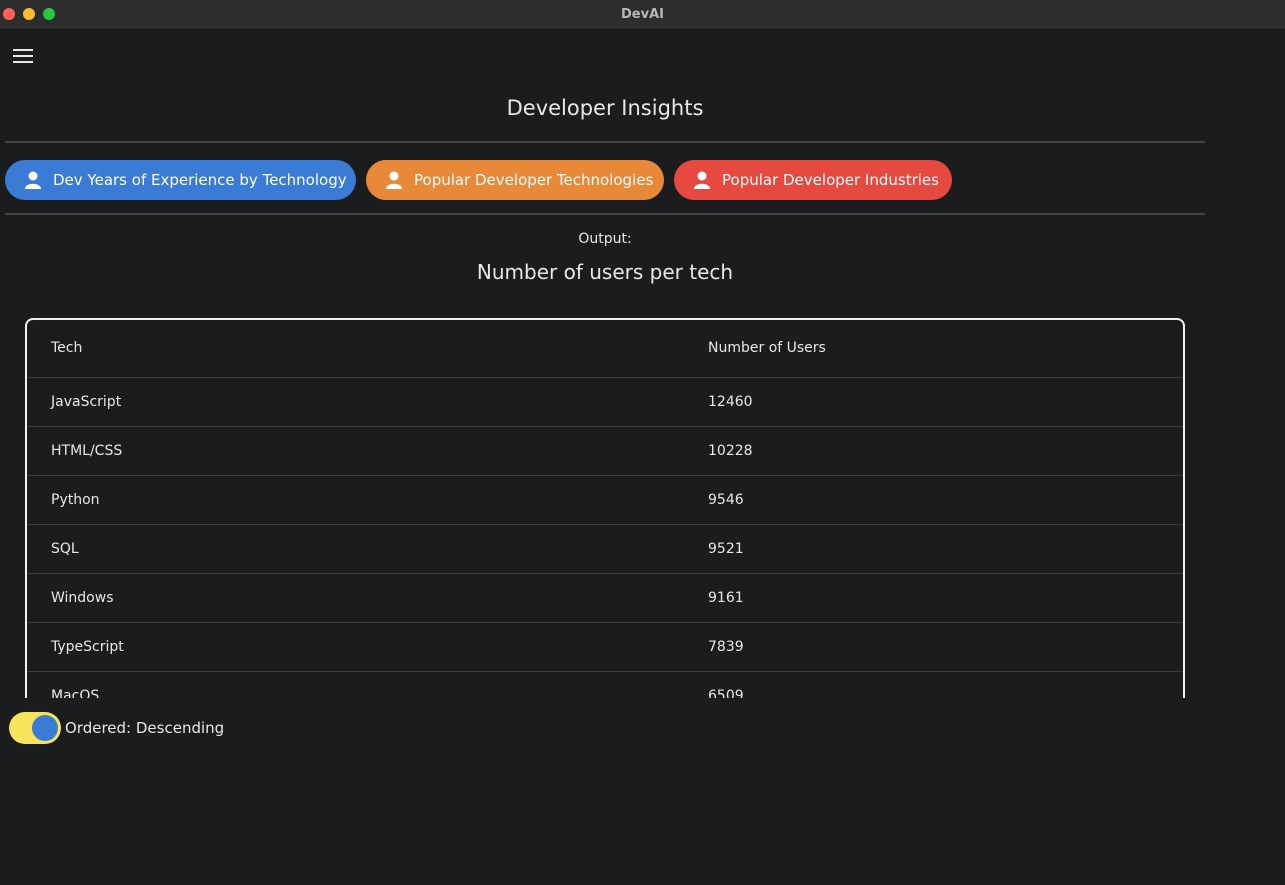  What do you see at coordinates (830, 180) in the screenshot?
I see `popular-industries-label: Popular Developer Industries` at bounding box center [830, 180].